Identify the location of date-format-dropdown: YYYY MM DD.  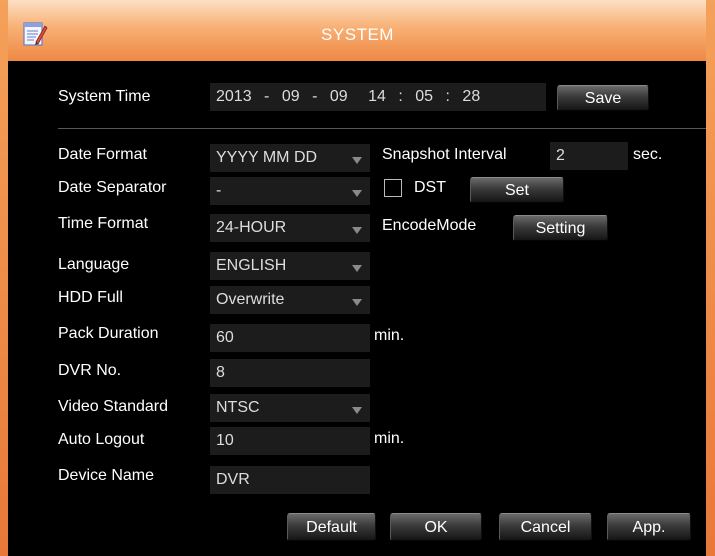
(290, 158).